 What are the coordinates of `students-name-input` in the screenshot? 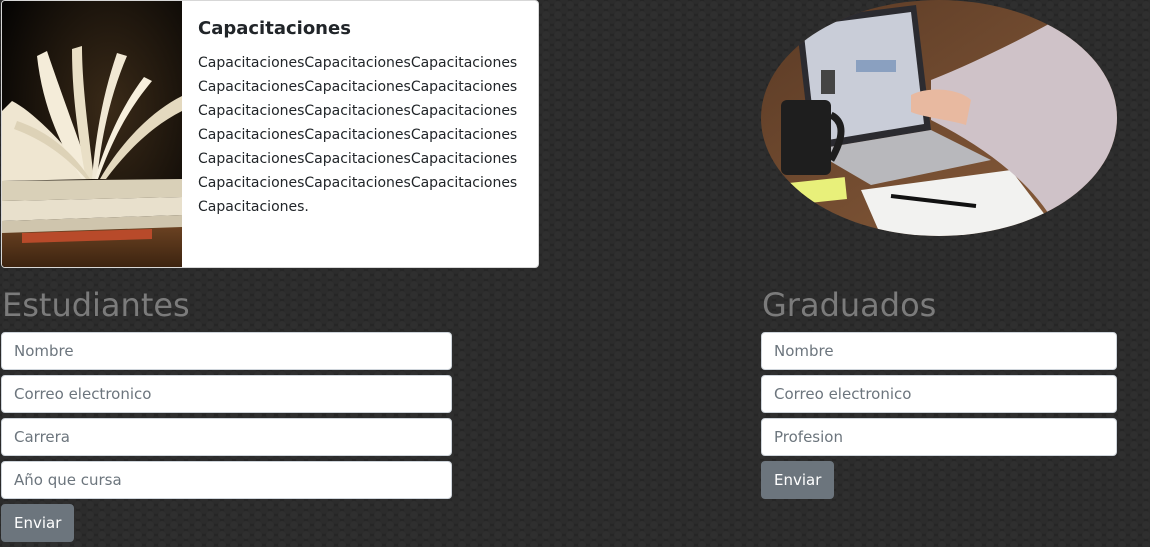 It's located at (226, 351).